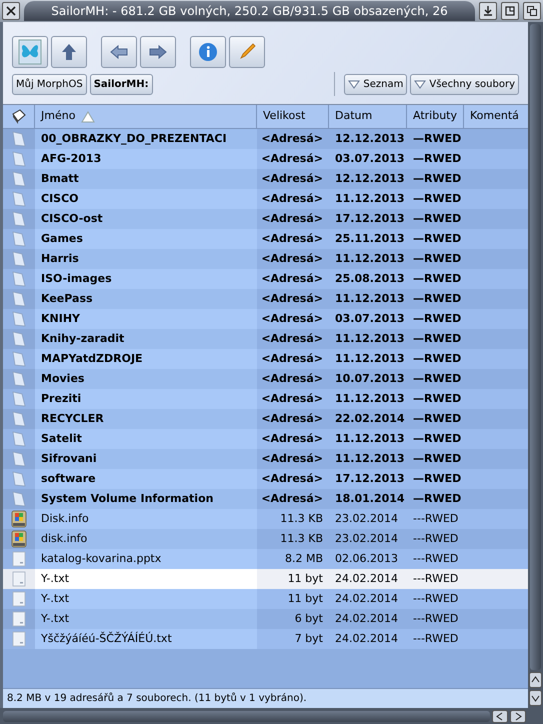  I want to click on file-name: ISO-images, so click(76, 278).